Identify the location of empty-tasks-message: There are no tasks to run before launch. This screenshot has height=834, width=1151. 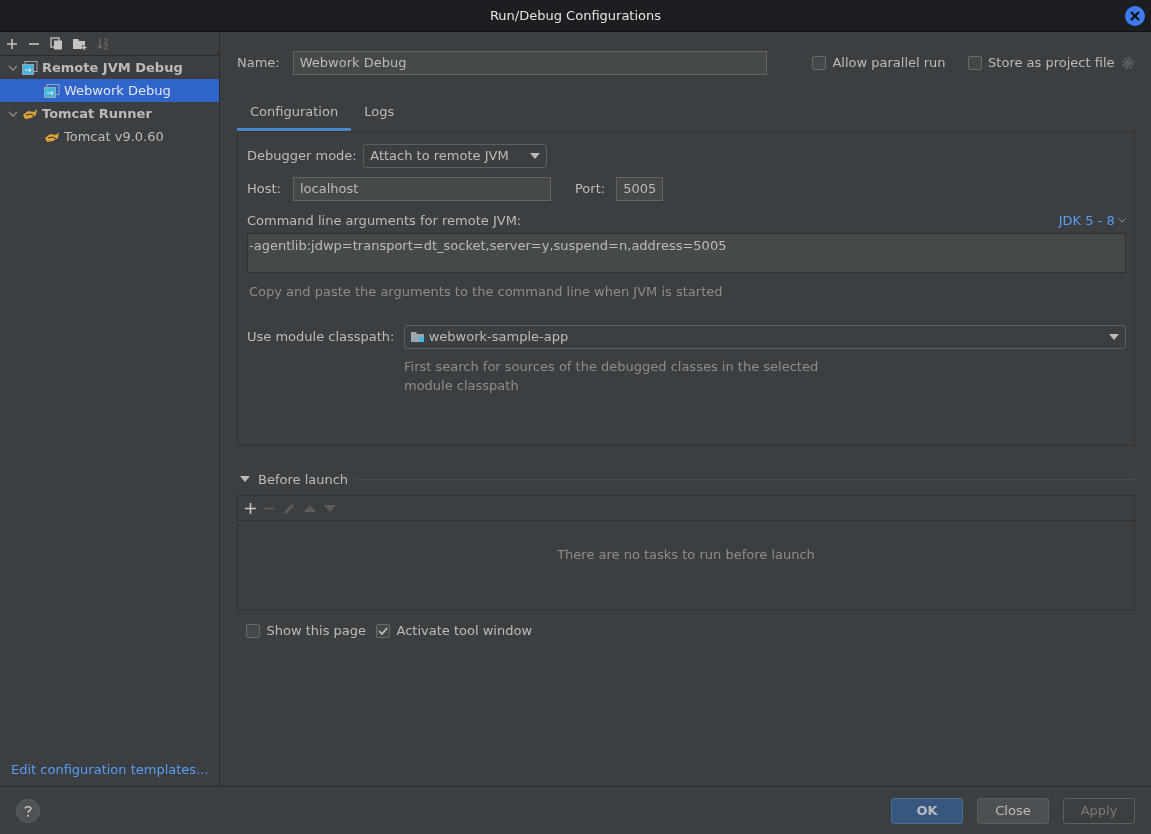
(686, 555).